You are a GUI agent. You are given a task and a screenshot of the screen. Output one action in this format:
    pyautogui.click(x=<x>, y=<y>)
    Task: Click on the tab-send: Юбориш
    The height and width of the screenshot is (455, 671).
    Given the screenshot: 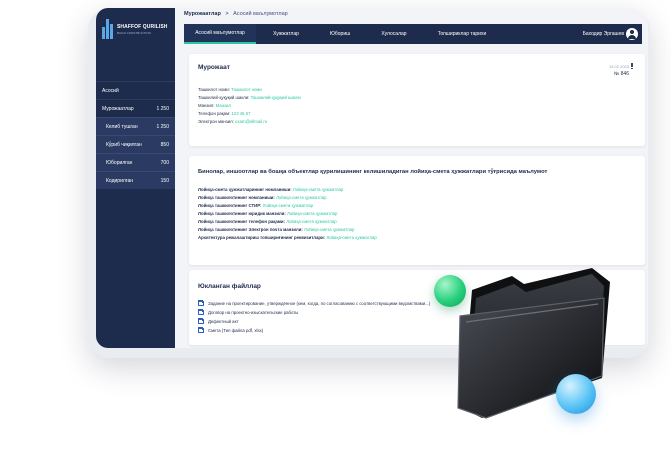 What is the action you would take?
    pyautogui.click(x=340, y=34)
    